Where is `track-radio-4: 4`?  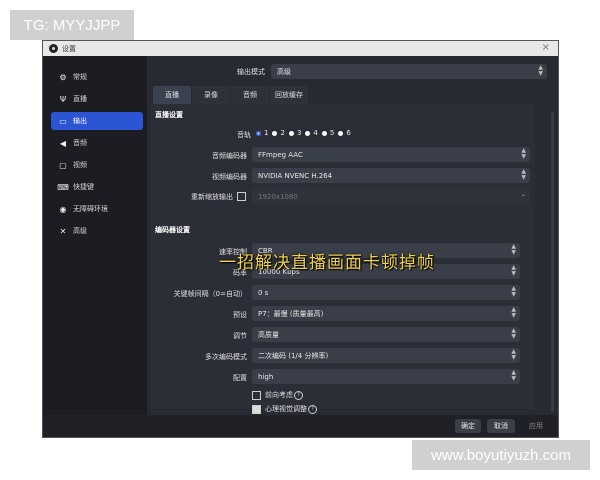
track-radio-4: 4 is located at coordinates (311, 133).